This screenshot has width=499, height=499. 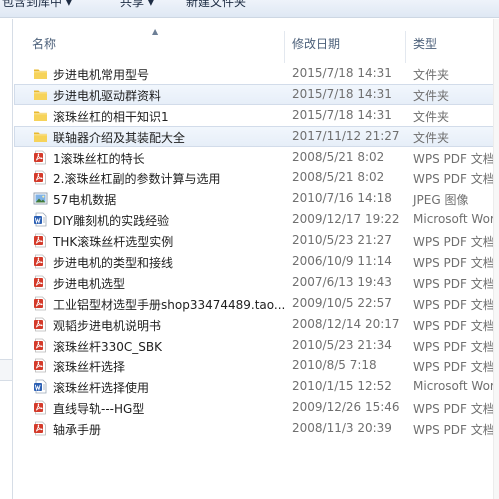 What do you see at coordinates (111, 221) in the screenshot?
I see `file-name: DIY雕刻机的实践经验` at bounding box center [111, 221].